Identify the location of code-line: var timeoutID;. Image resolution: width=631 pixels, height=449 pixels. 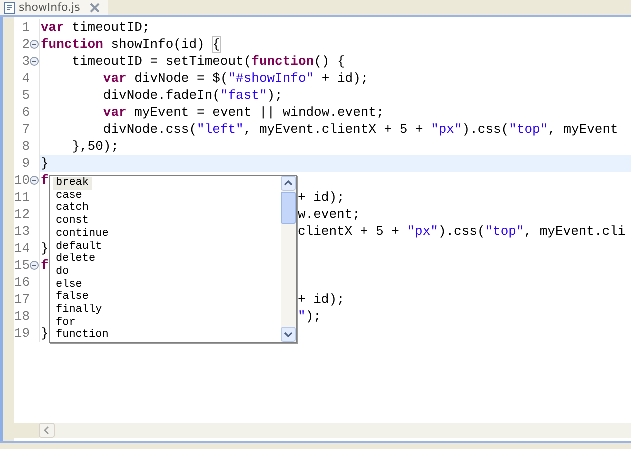
(95, 27).